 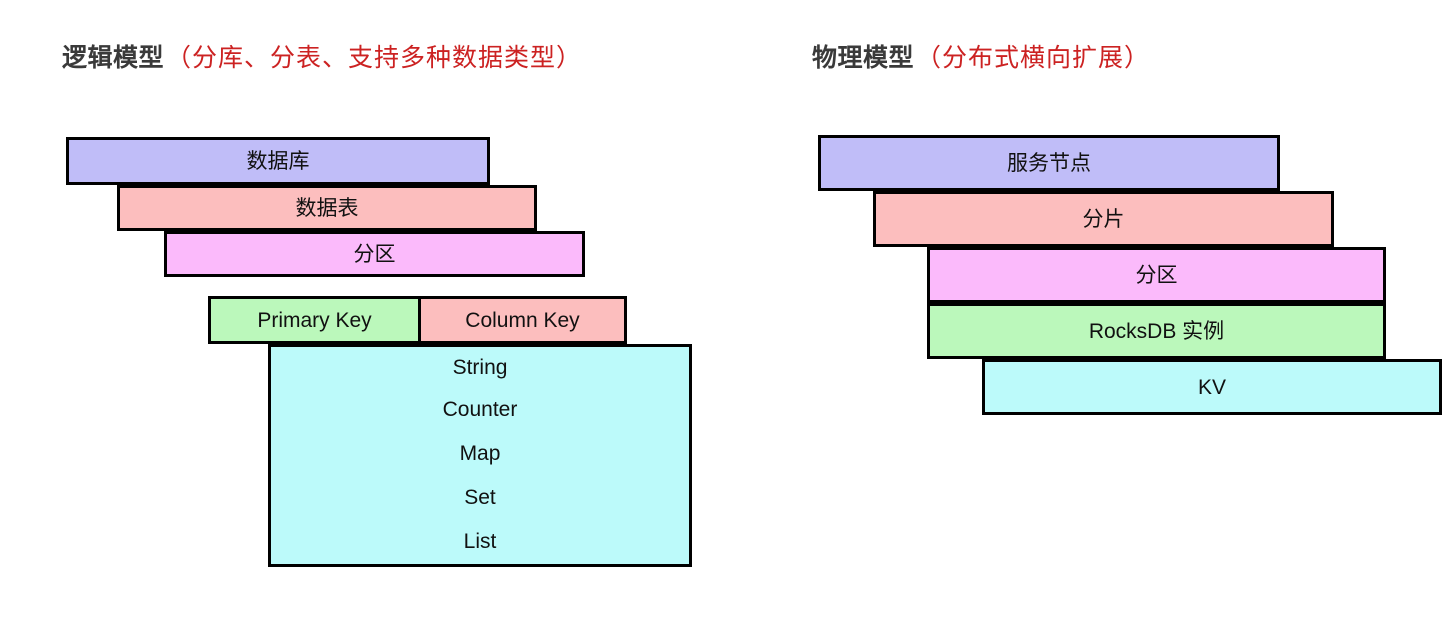 What do you see at coordinates (113, 58) in the screenshot?
I see `logical-model-title-main: 逻辑模型` at bounding box center [113, 58].